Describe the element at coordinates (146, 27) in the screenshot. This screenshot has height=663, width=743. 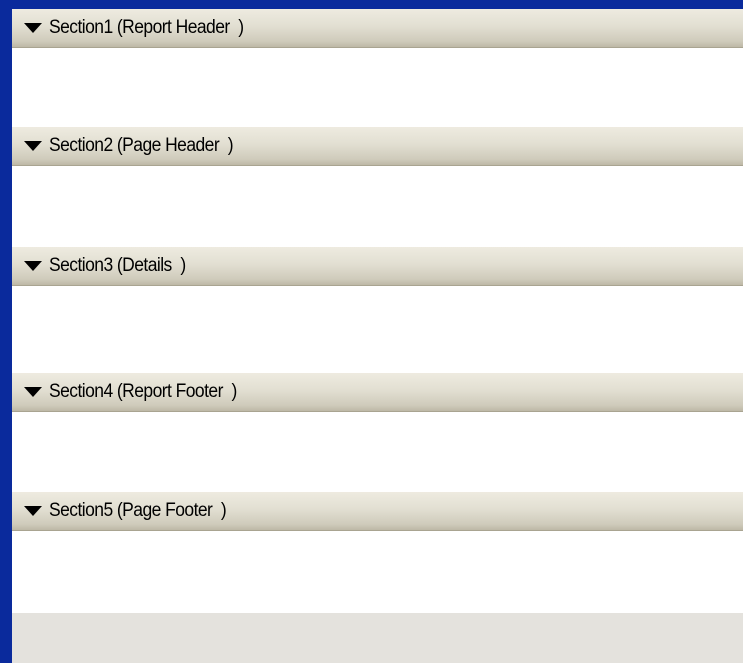
I see `section1-title: Section1 (Report Header )` at that location.